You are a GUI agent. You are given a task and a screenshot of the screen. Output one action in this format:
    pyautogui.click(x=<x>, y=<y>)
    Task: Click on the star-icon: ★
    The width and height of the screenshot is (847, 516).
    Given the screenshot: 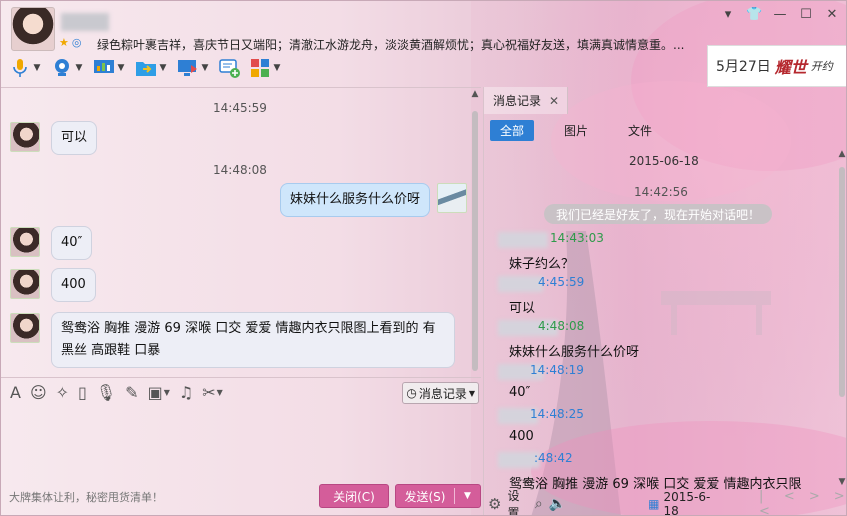 What is the action you would take?
    pyautogui.click(x=64, y=42)
    